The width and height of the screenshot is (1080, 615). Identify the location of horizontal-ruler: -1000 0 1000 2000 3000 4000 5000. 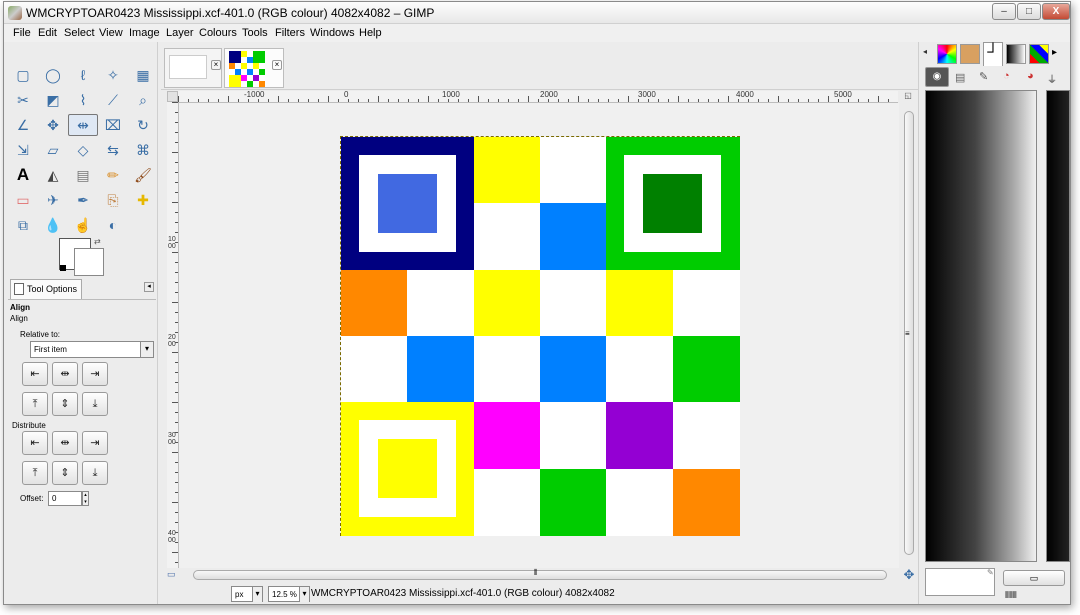
(538, 96).